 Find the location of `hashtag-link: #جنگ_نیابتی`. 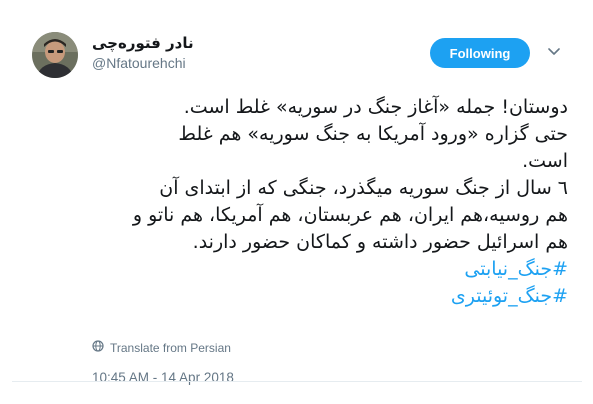

hashtag-link: #جنگ_نیابتی is located at coordinates (320, 269).